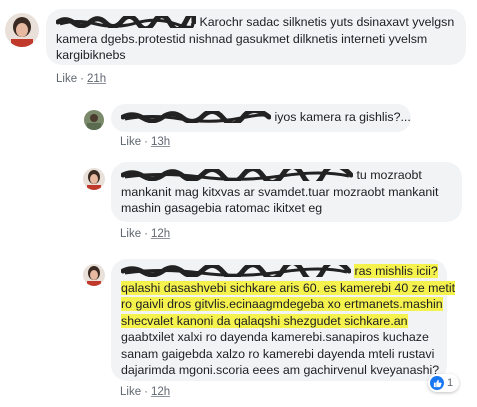 The width and height of the screenshot is (477, 407). What do you see at coordinates (396, 271) in the screenshot?
I see `comment-text: ras mishlis icii?` at bounding box center [396, 271].